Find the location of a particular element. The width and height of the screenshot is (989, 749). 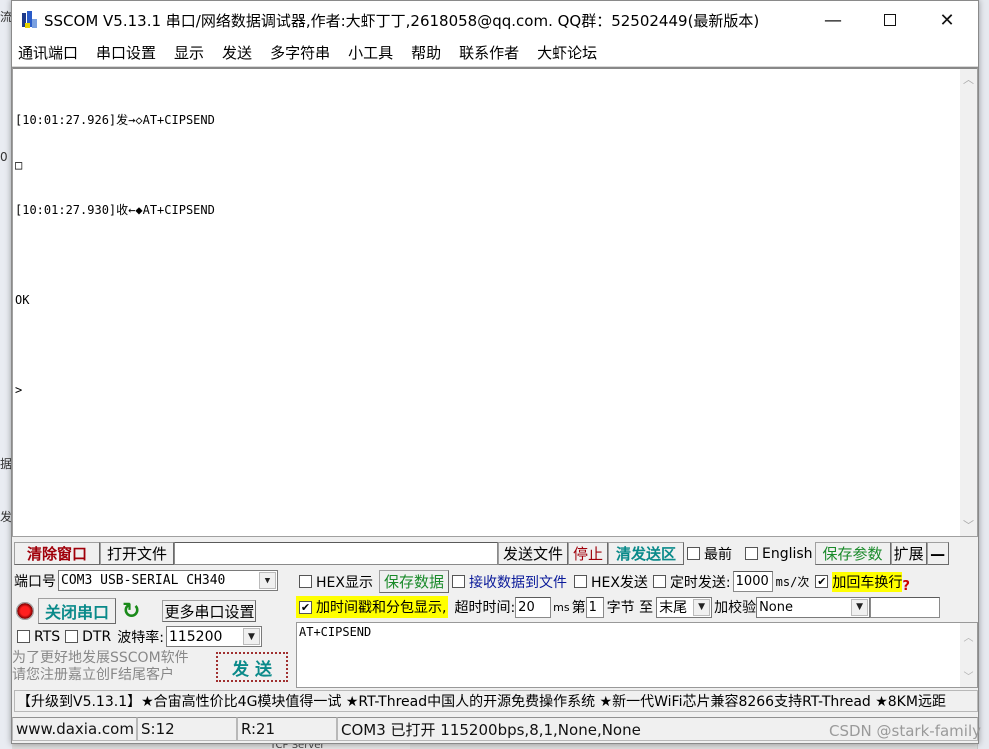

minimize-icon: — is located at coordinates (833, 20).